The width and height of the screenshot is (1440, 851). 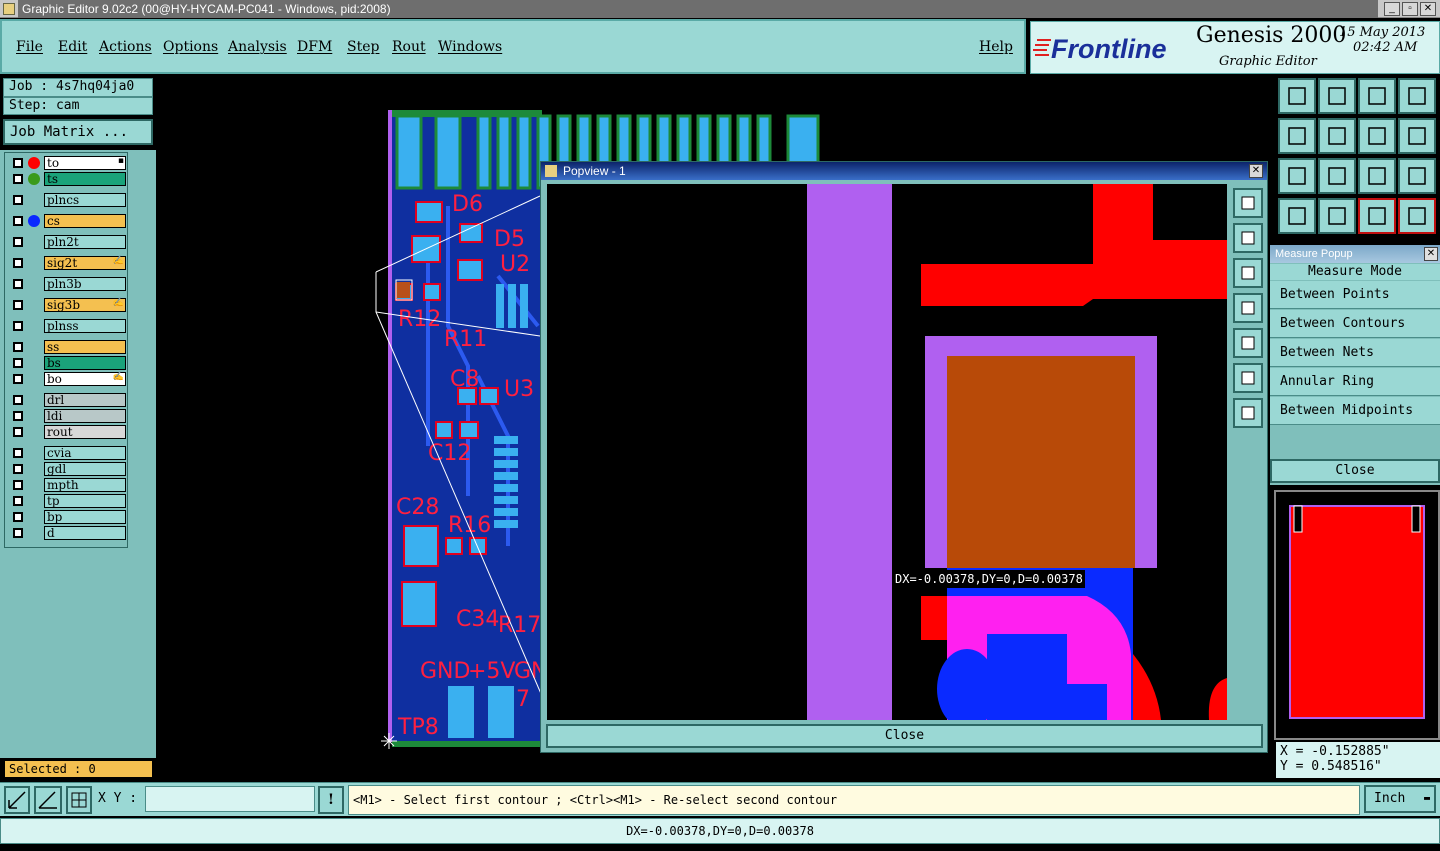 I want to click on layer-row-bs: bs, so click(x=67, y=363).